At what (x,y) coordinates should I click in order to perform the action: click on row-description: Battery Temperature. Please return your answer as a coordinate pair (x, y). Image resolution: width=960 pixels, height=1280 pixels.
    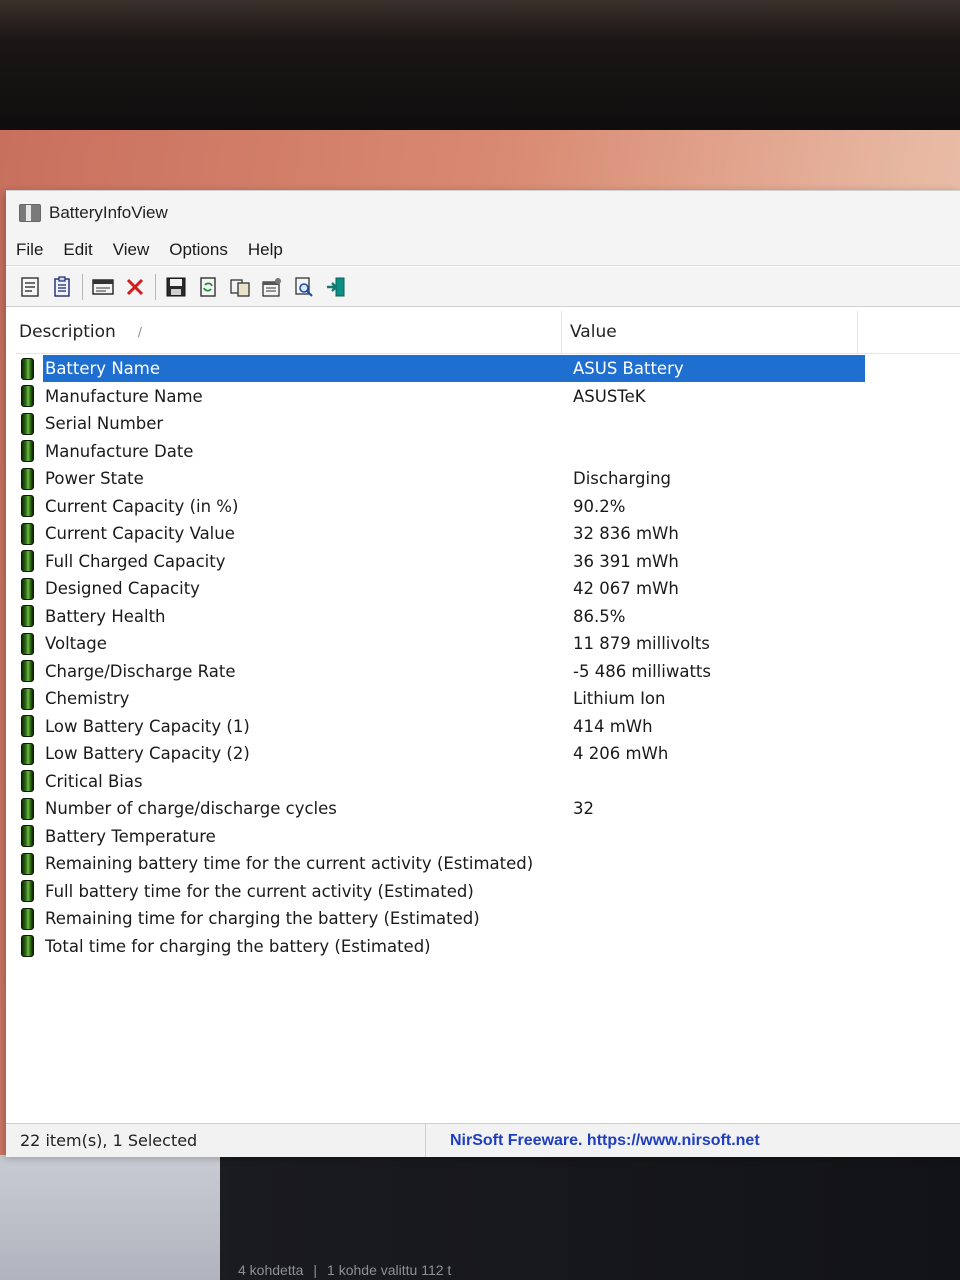
    Looking at the image, I should click on (130, 836).